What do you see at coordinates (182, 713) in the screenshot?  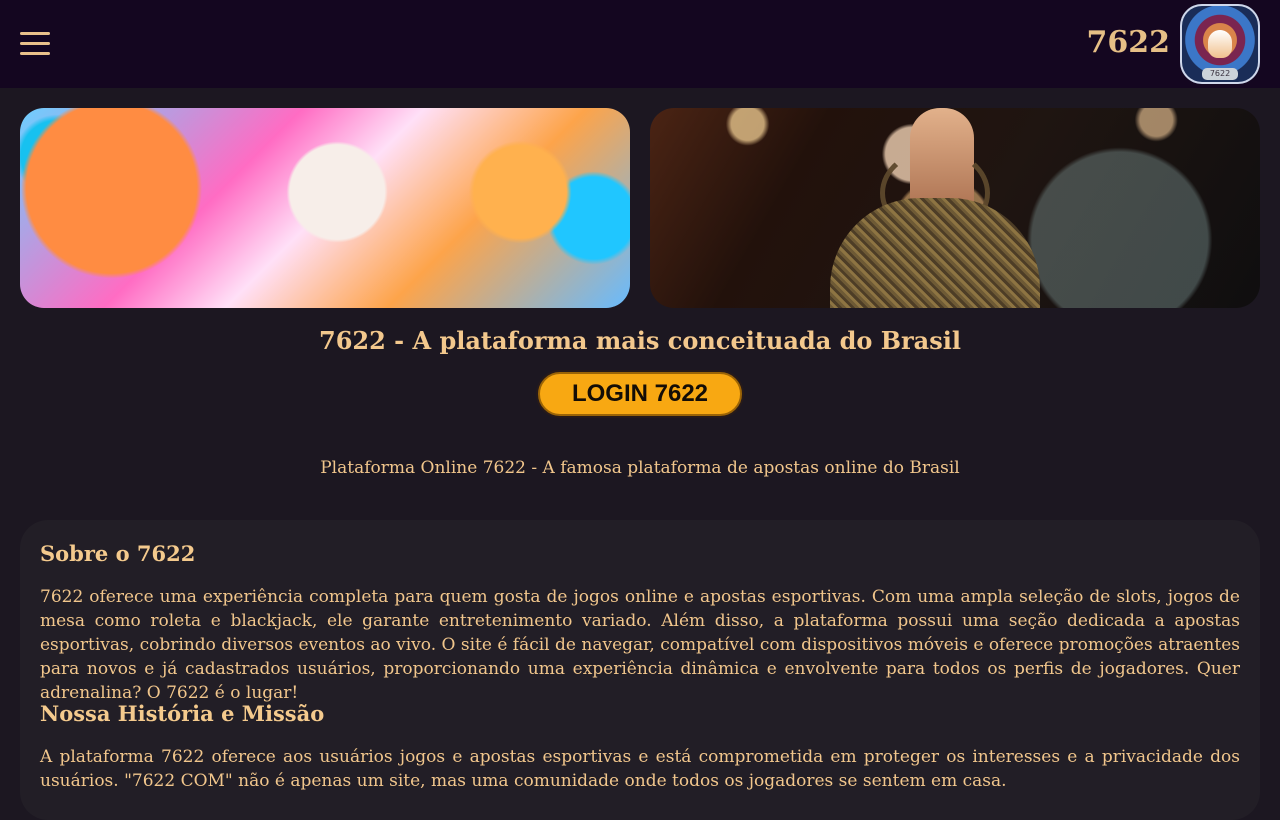 I see `section-title-history: Nossa História e Missão` at bounding box center [182, 713].